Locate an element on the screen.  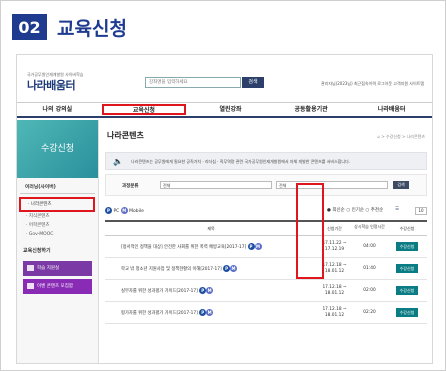
table-header: 제목 신청기간 상시학습 인정시간 수강신청 is located at coordinates (266, 229).